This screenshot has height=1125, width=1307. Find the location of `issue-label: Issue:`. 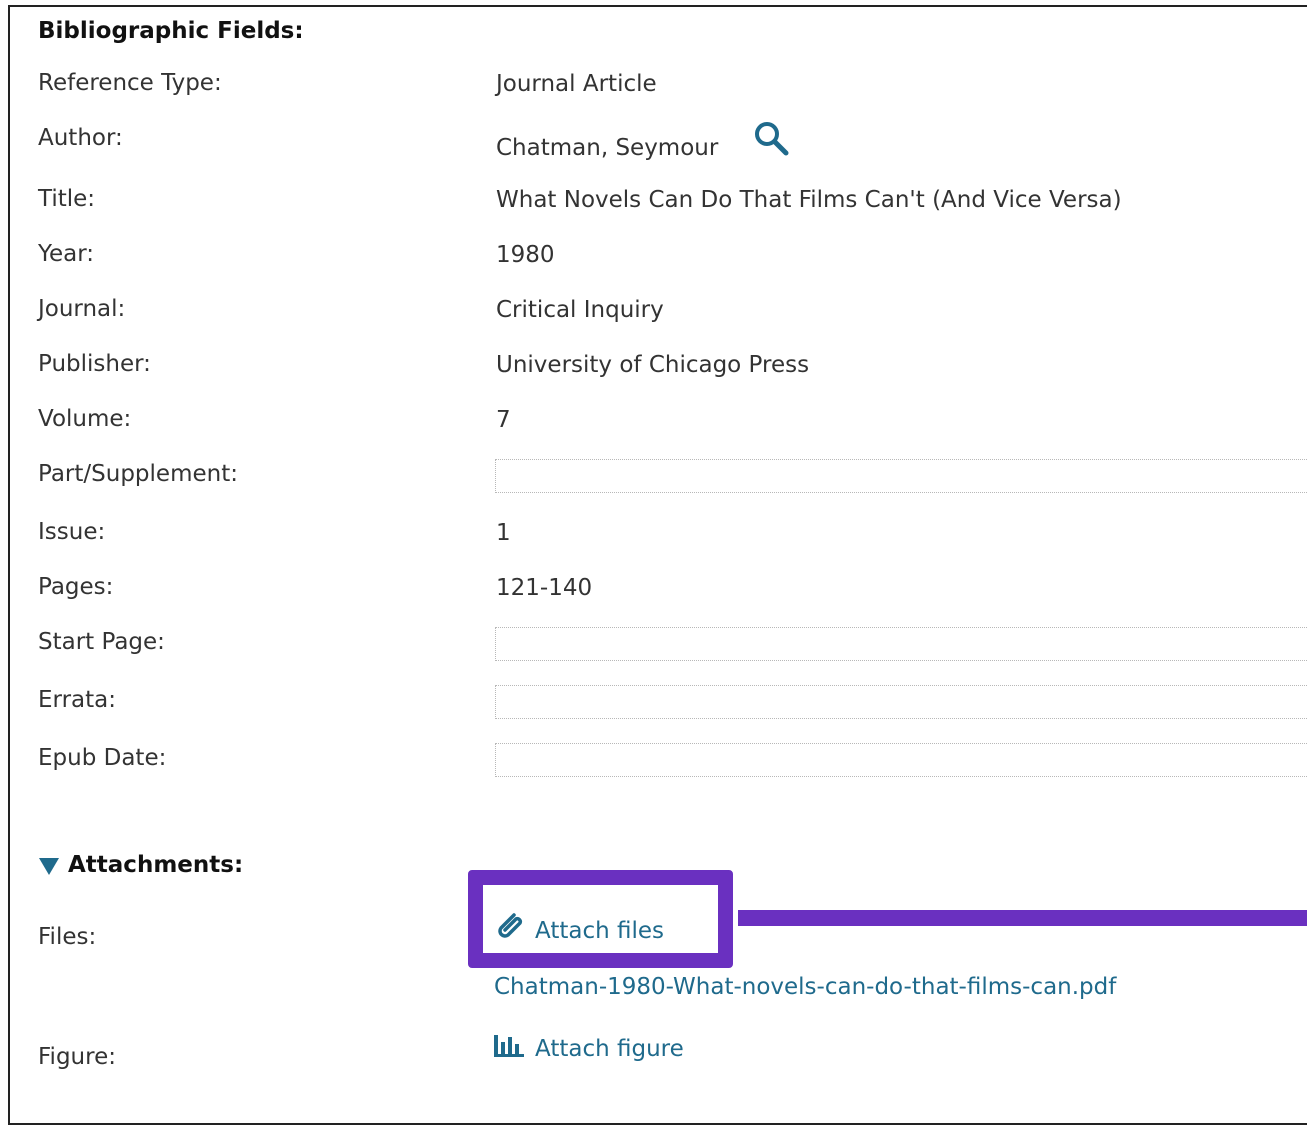

issue-label: Issue: is located at coordinates (72, 532).